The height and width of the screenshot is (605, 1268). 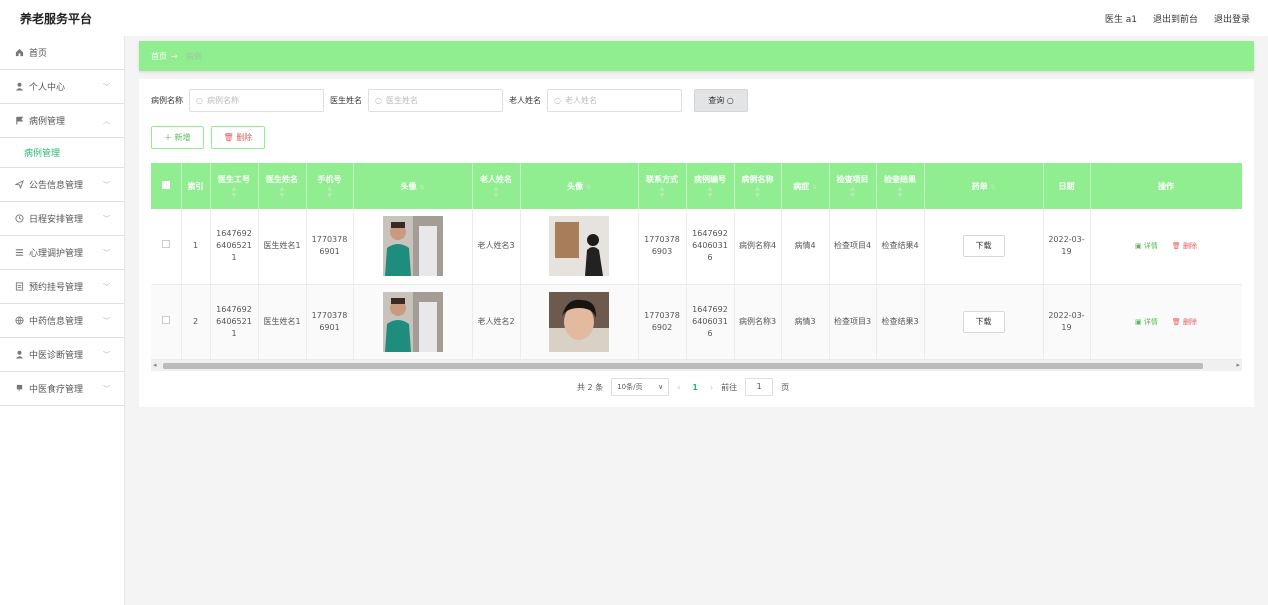 I want to click on chevron-down-icon: ∨, so click(x=661, y=387).